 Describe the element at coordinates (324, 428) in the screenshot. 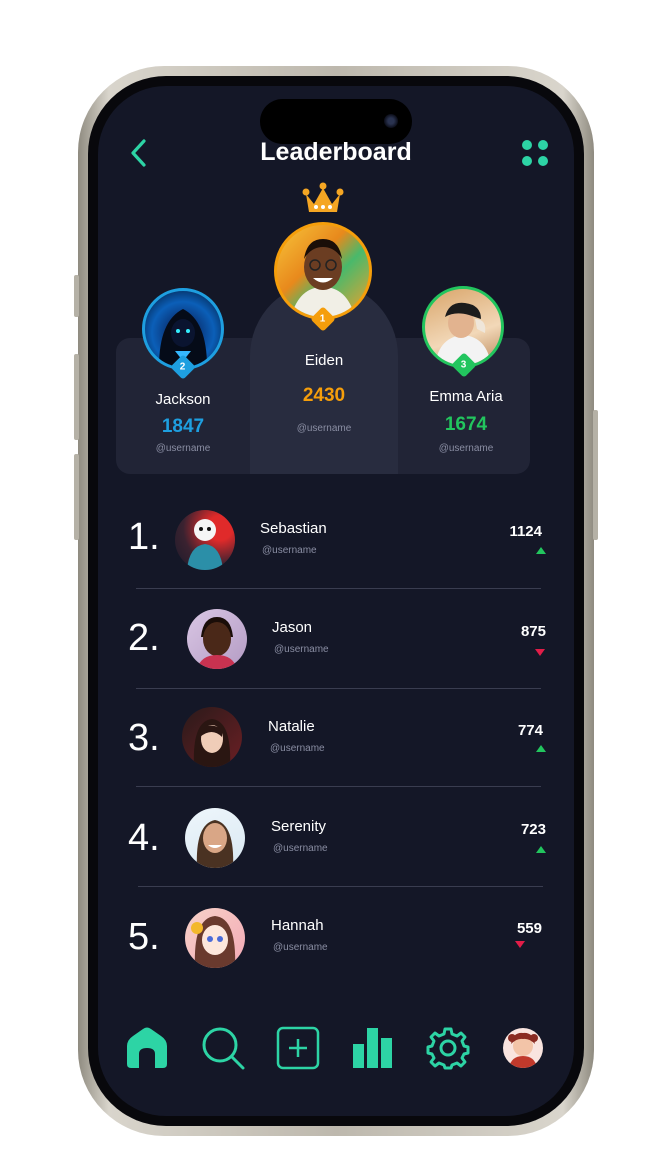

I see `podium-username-eiden: @username` at that location.